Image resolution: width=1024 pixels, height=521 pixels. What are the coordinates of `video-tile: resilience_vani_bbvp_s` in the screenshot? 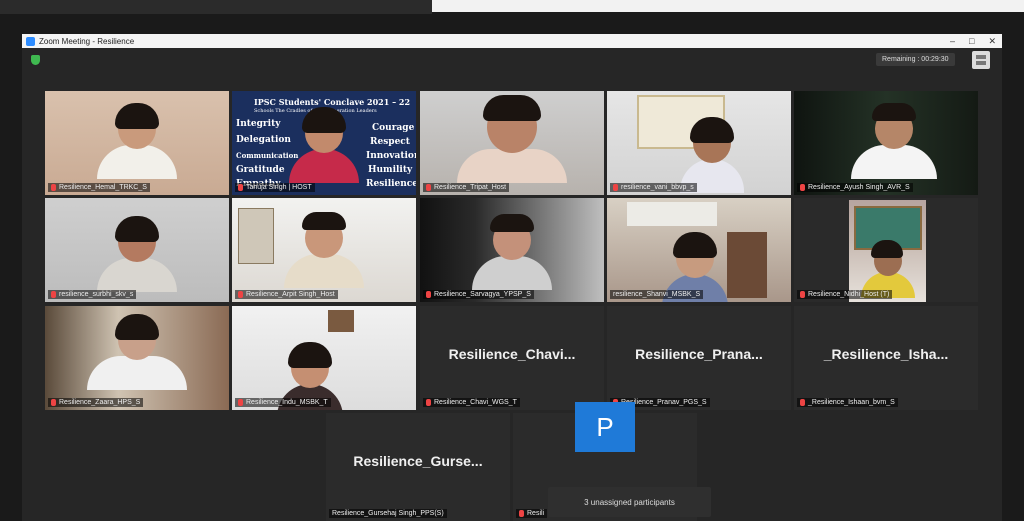 It's located at (699, 143).